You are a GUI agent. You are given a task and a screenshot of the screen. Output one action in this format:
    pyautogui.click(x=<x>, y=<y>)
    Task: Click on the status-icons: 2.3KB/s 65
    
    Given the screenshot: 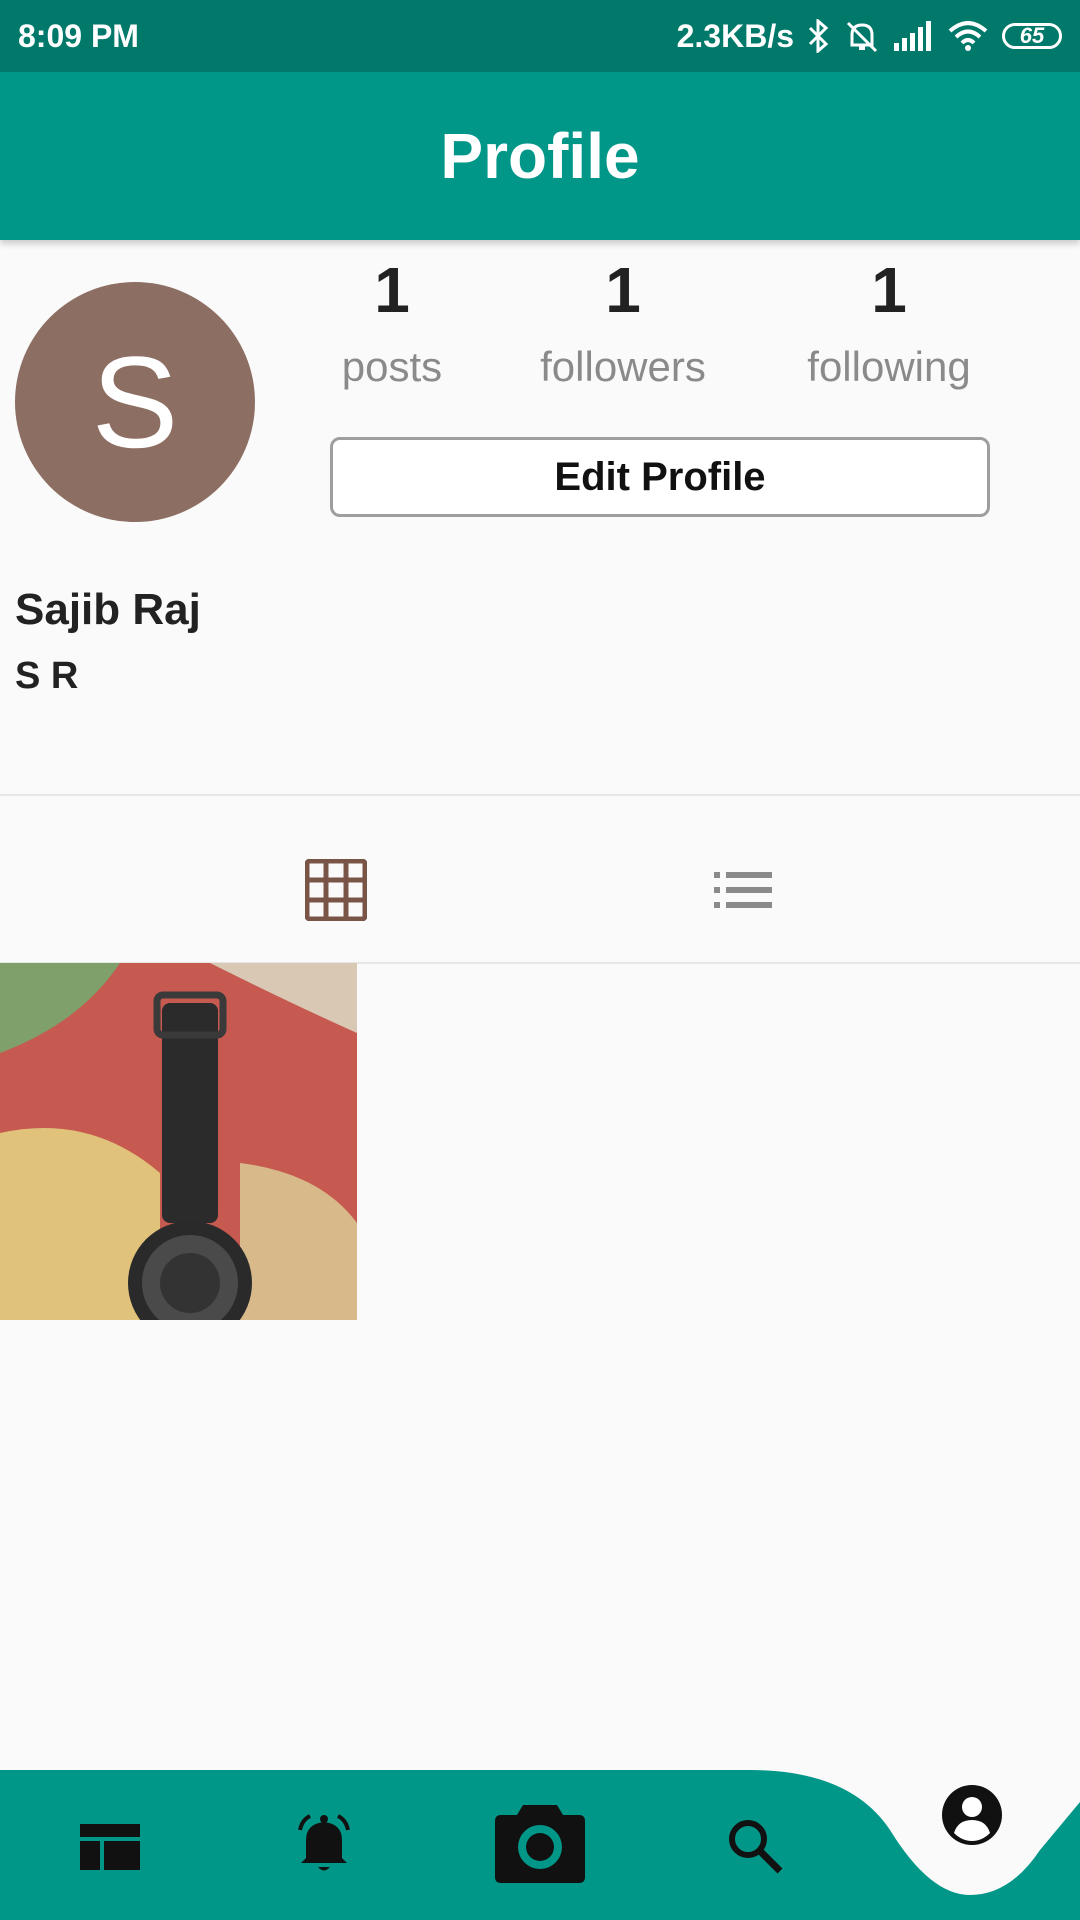 What is the action you would take?
    pyautogui.click(x=869, y=36)
    